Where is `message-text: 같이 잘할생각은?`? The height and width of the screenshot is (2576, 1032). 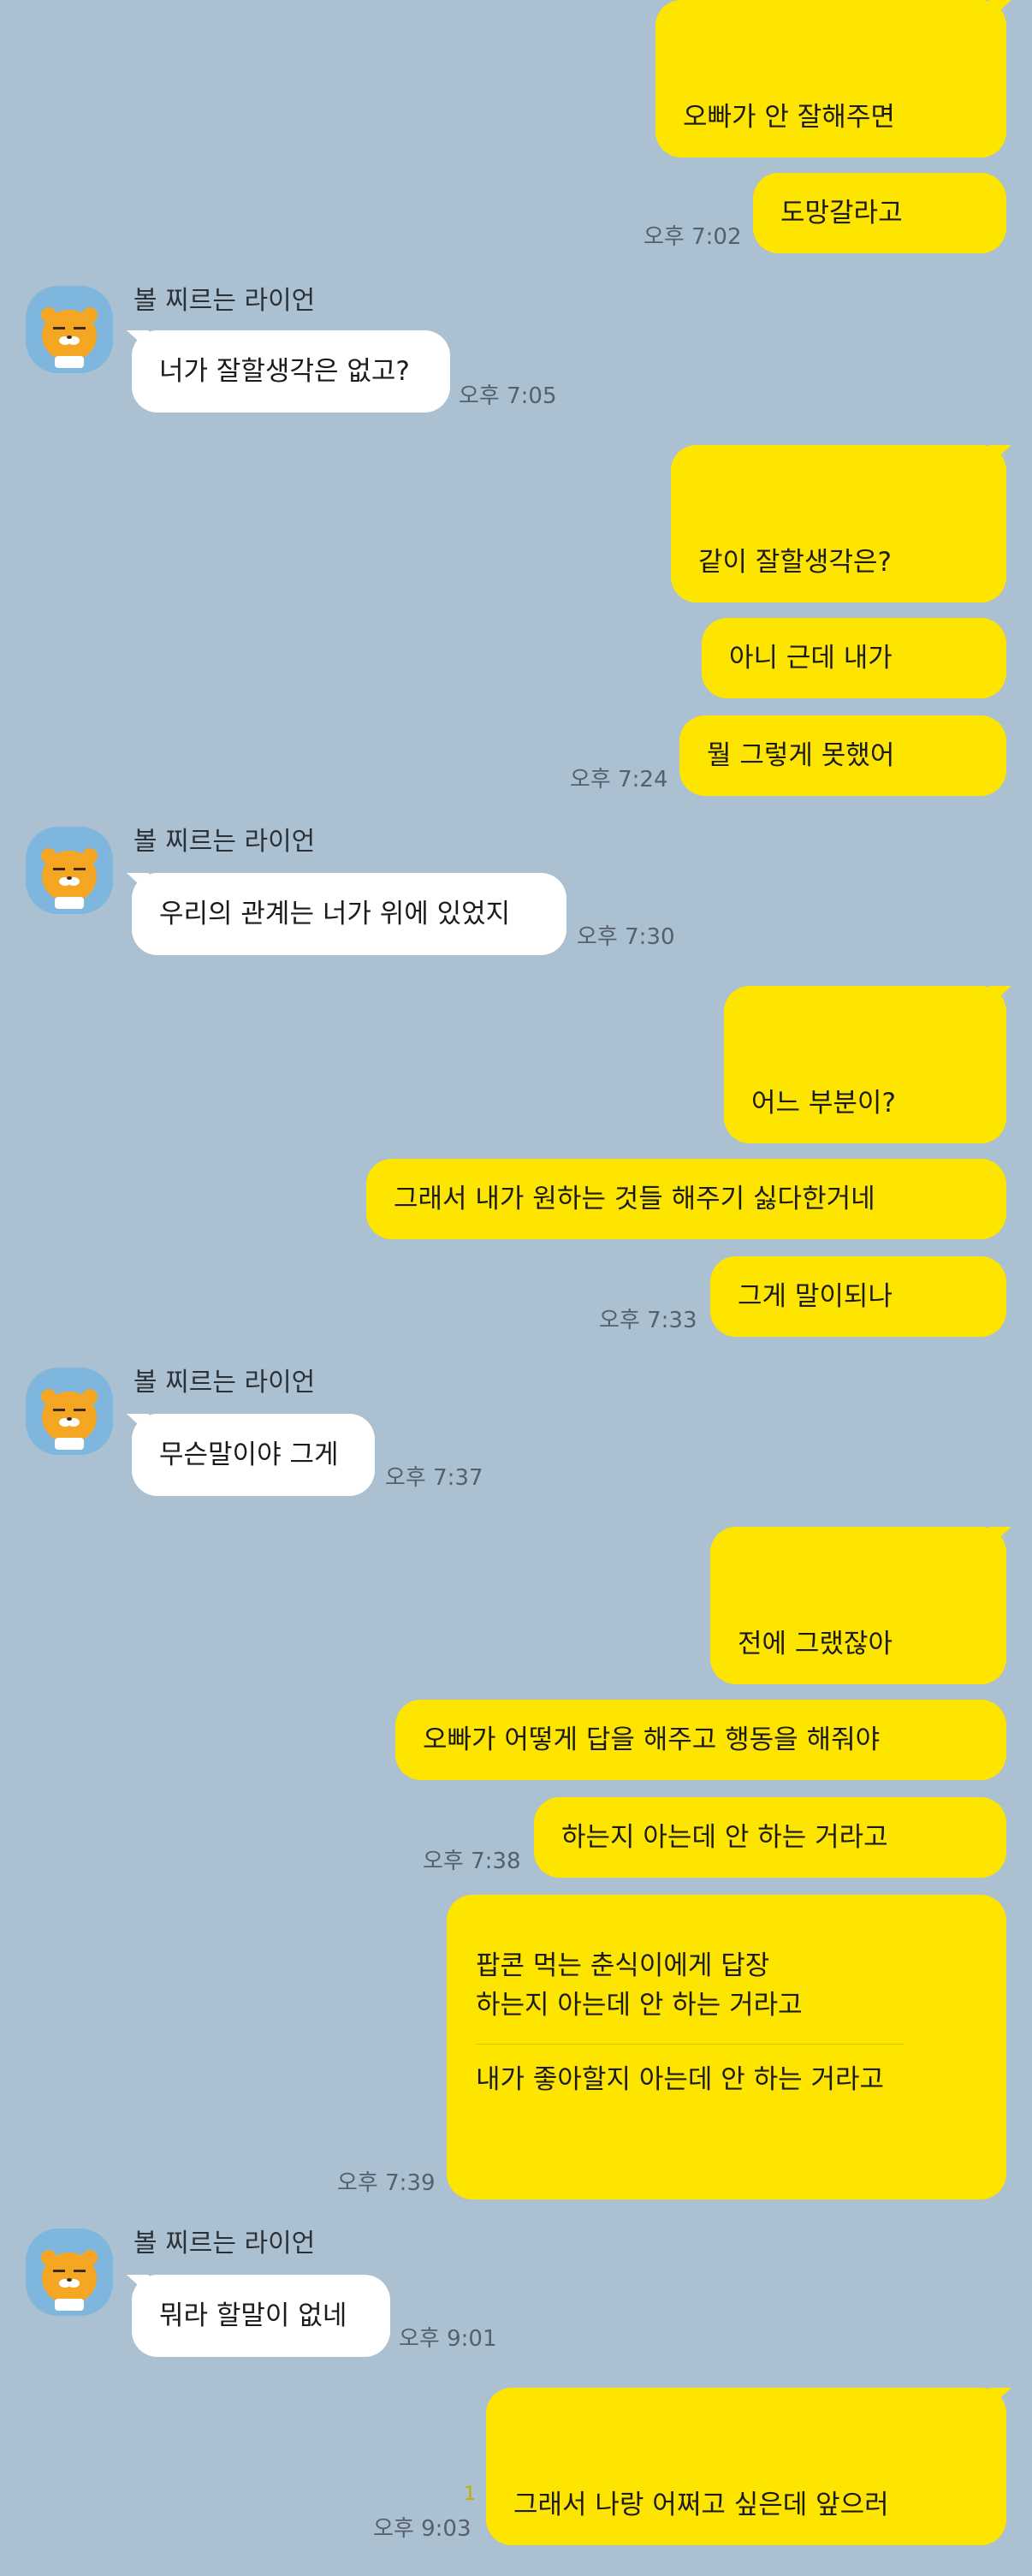
message-text: 같이 잘할생각은? is located at coordinates (795, 562).